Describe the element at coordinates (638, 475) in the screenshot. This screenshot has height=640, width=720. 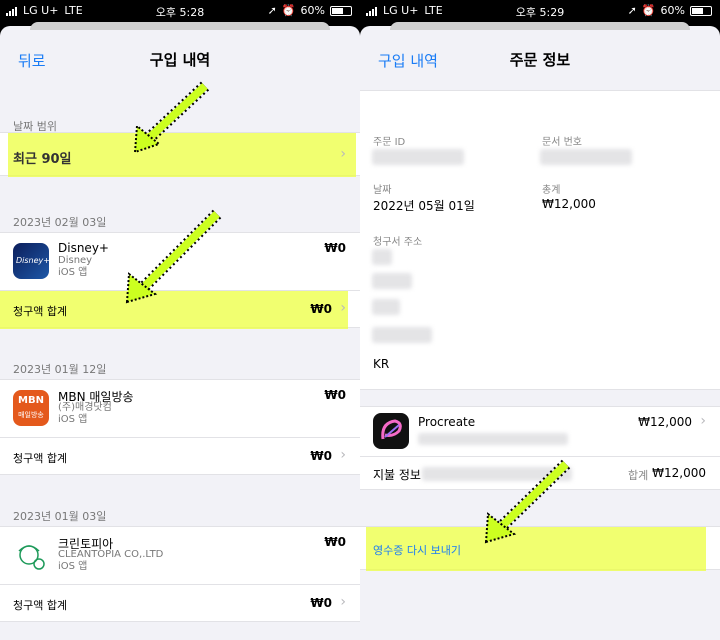
I see `sum-label: 합계` at that location.